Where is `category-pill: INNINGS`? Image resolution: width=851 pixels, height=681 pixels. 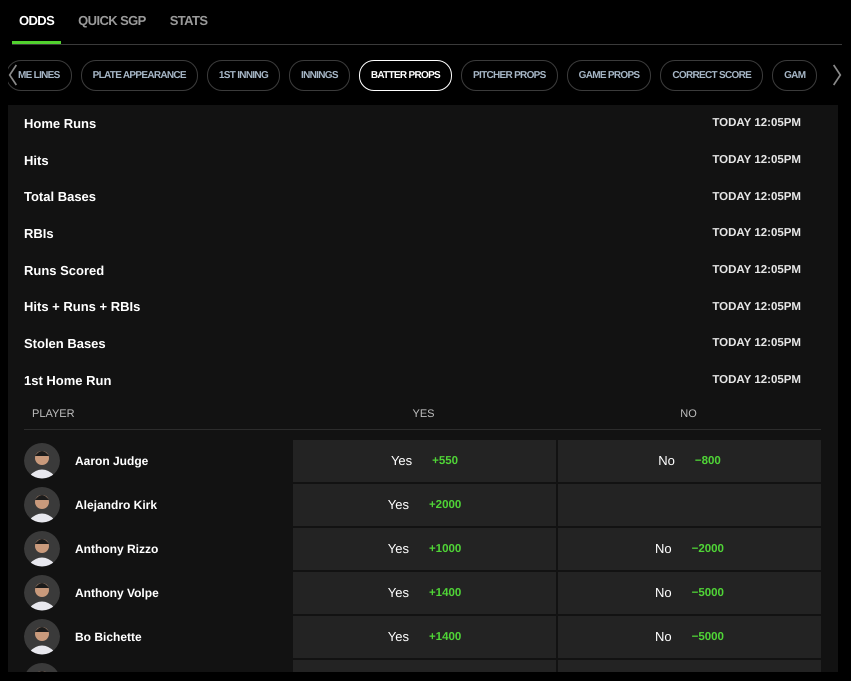 category-pill: INNINGS is located at coordinates (319, 75).